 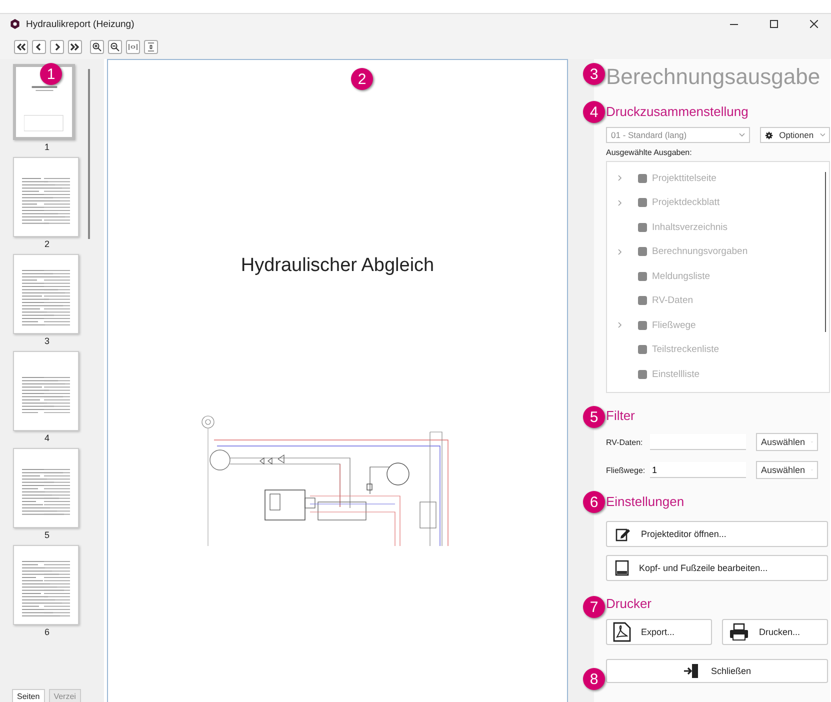 I want to click on output-item-label: Berechnungsvorgaben, so click(x=700, y=252).